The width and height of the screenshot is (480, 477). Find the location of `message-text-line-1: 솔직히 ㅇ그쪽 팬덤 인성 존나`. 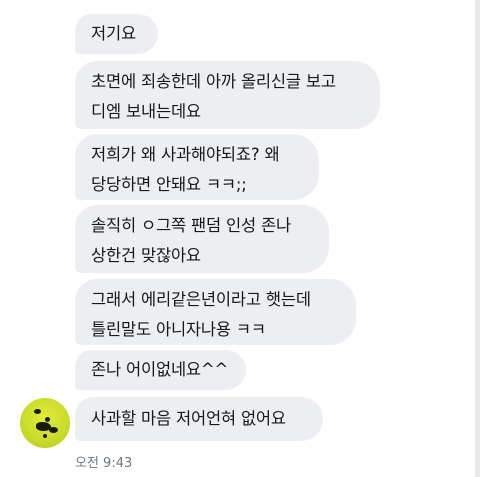

message-text-line-1: 솔직히 ㅇ그쪽 팬덤 인성 존나 is located at coordinates (191, 225).